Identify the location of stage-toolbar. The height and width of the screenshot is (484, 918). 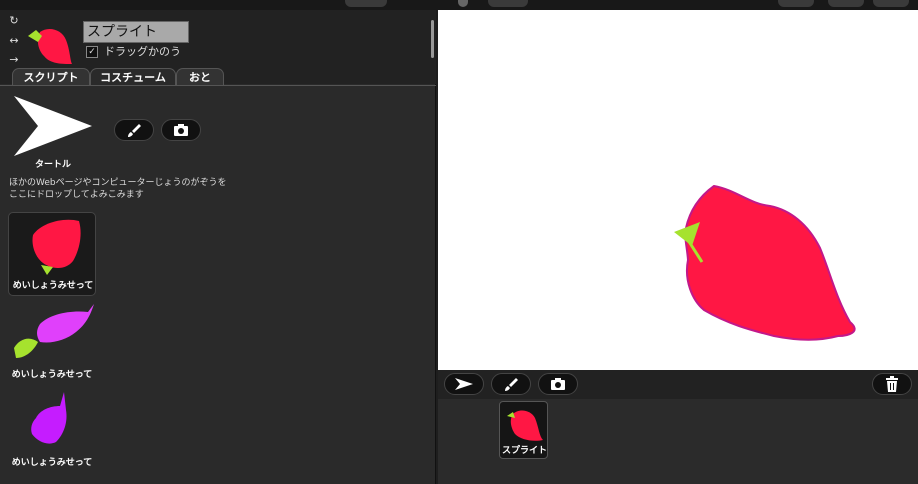
(678, 384).